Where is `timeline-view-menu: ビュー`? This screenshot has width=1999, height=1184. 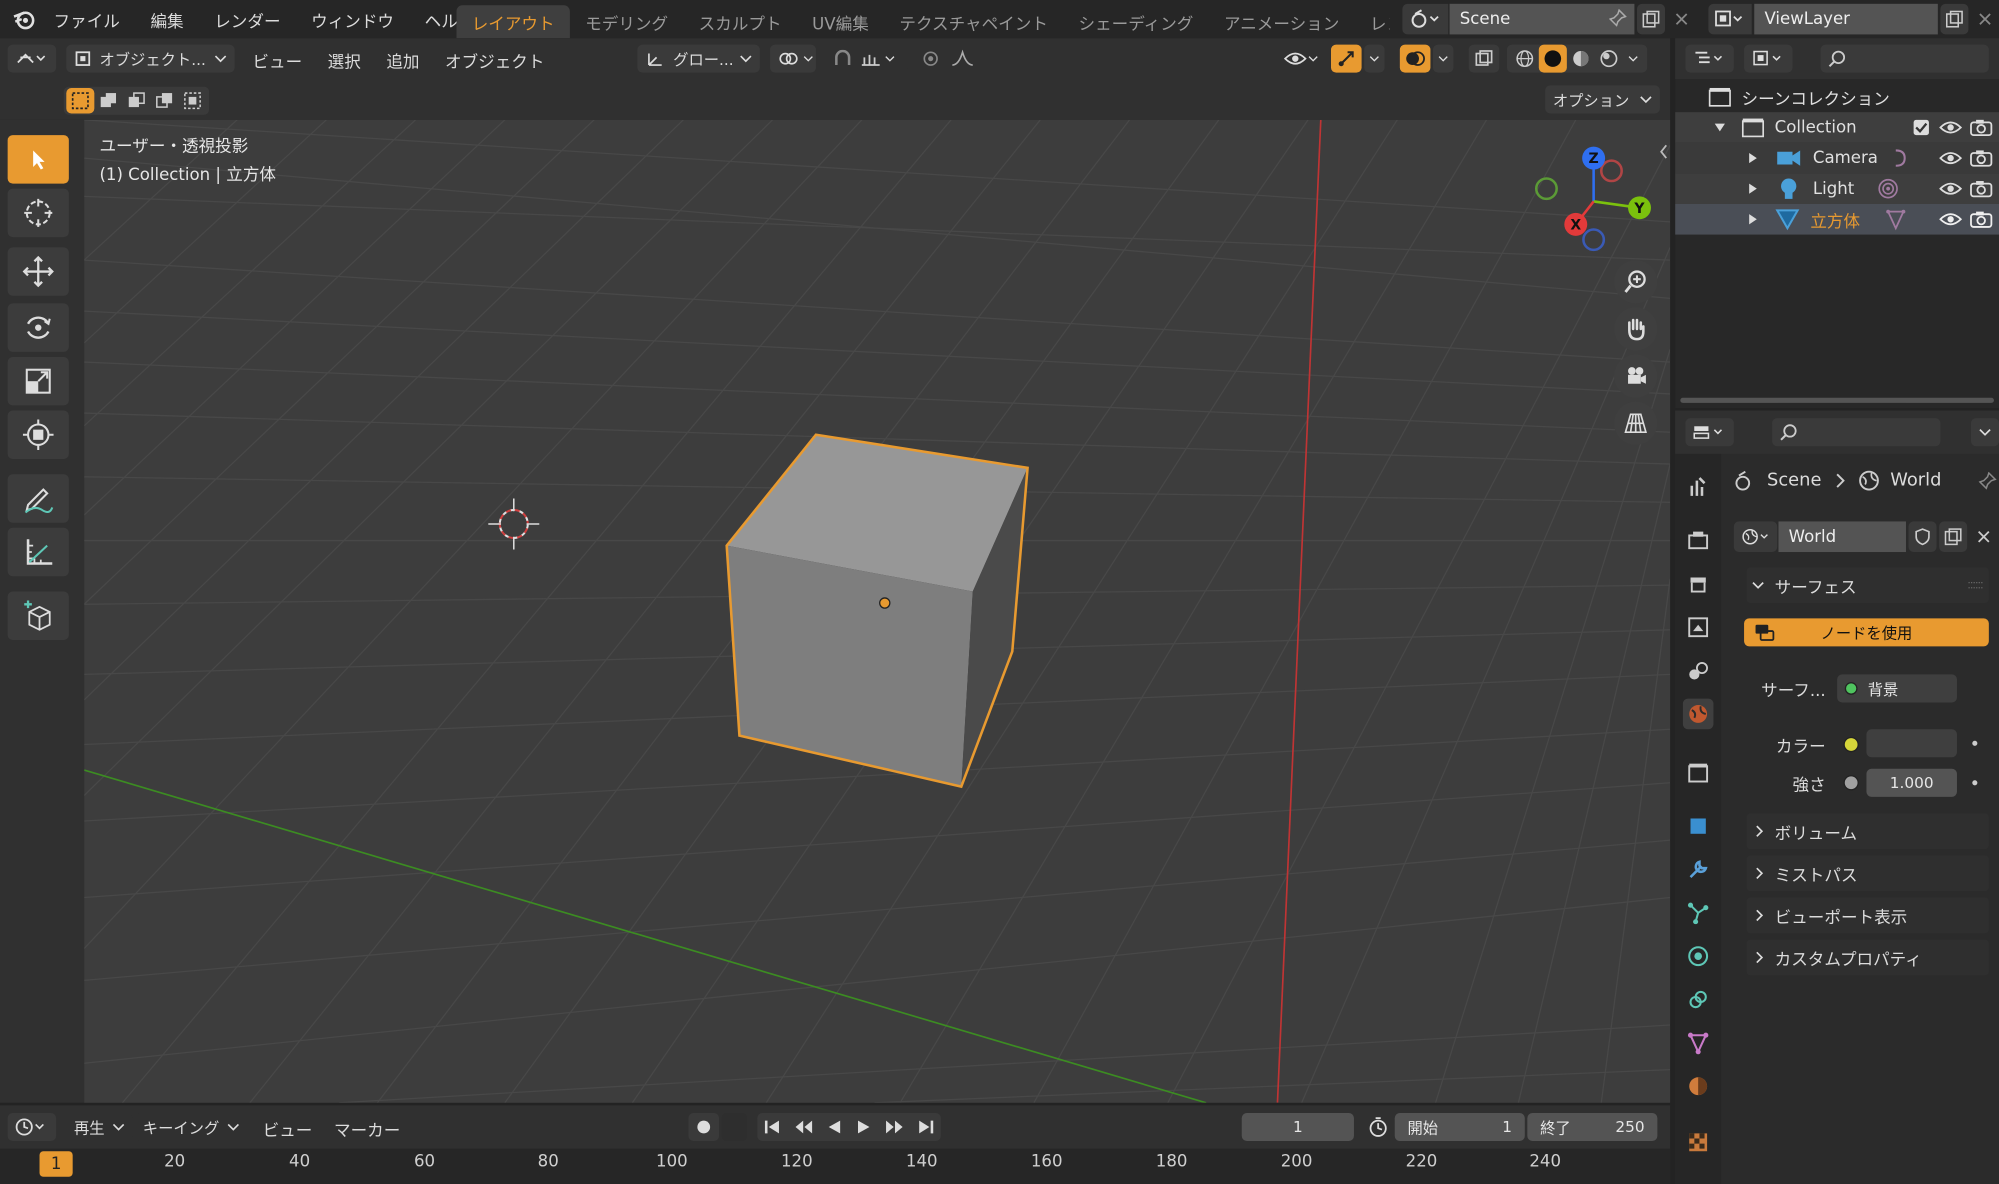
timeline-view-menu: ビュー is located at coordinates (288, 1129).